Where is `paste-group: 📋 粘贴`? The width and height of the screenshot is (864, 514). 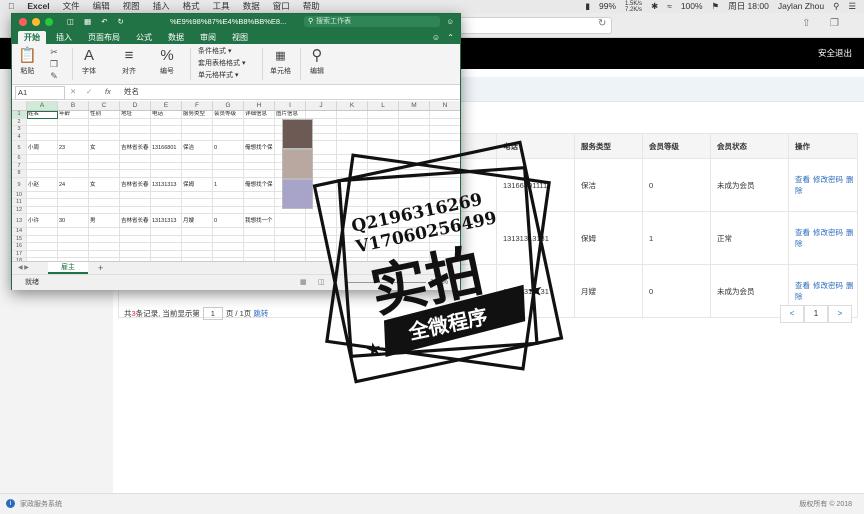
paste-group: 📋 粘贴 is located at coordinates (27, 61).